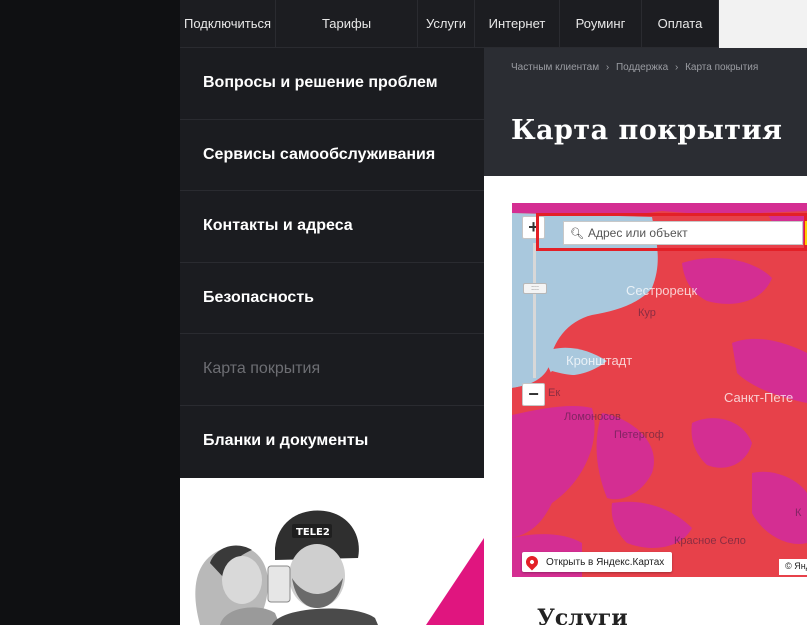 This screenshot has width=807, height=625. What do you see at coordinates (332, 298) in the screenshot?
I see `sidebar-item-security: Безопасность` at bounding box center [332, 298].